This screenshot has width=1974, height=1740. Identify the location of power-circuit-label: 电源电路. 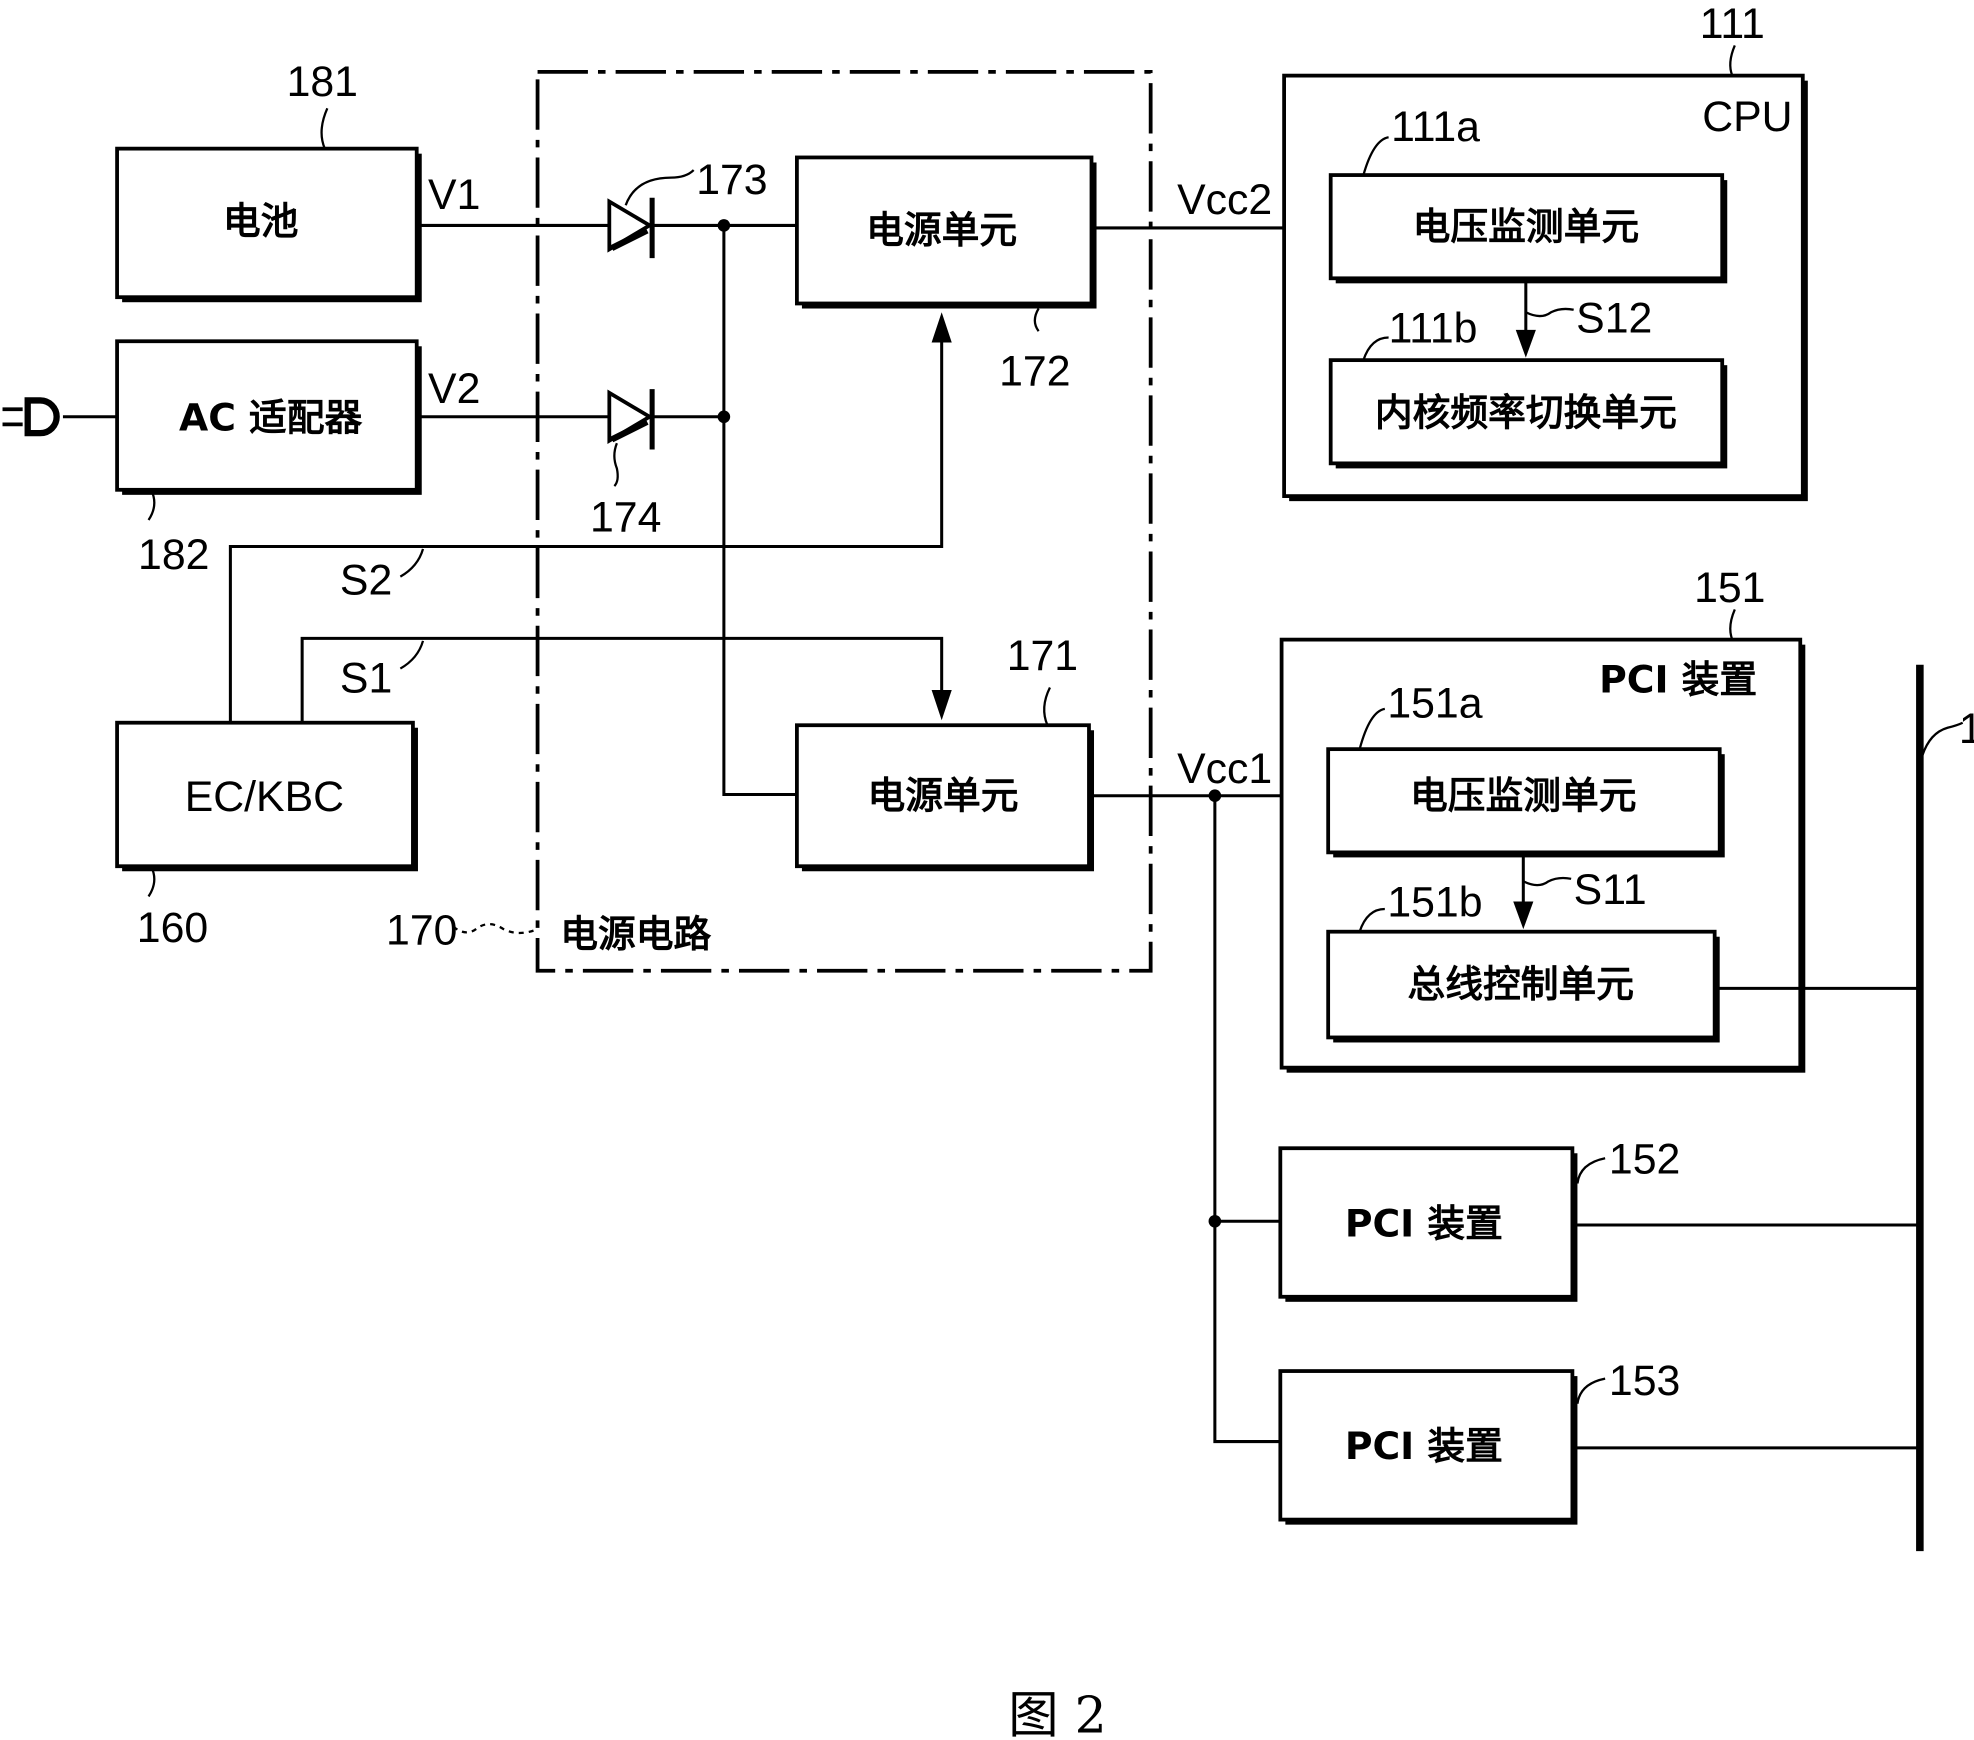
(635, 934).